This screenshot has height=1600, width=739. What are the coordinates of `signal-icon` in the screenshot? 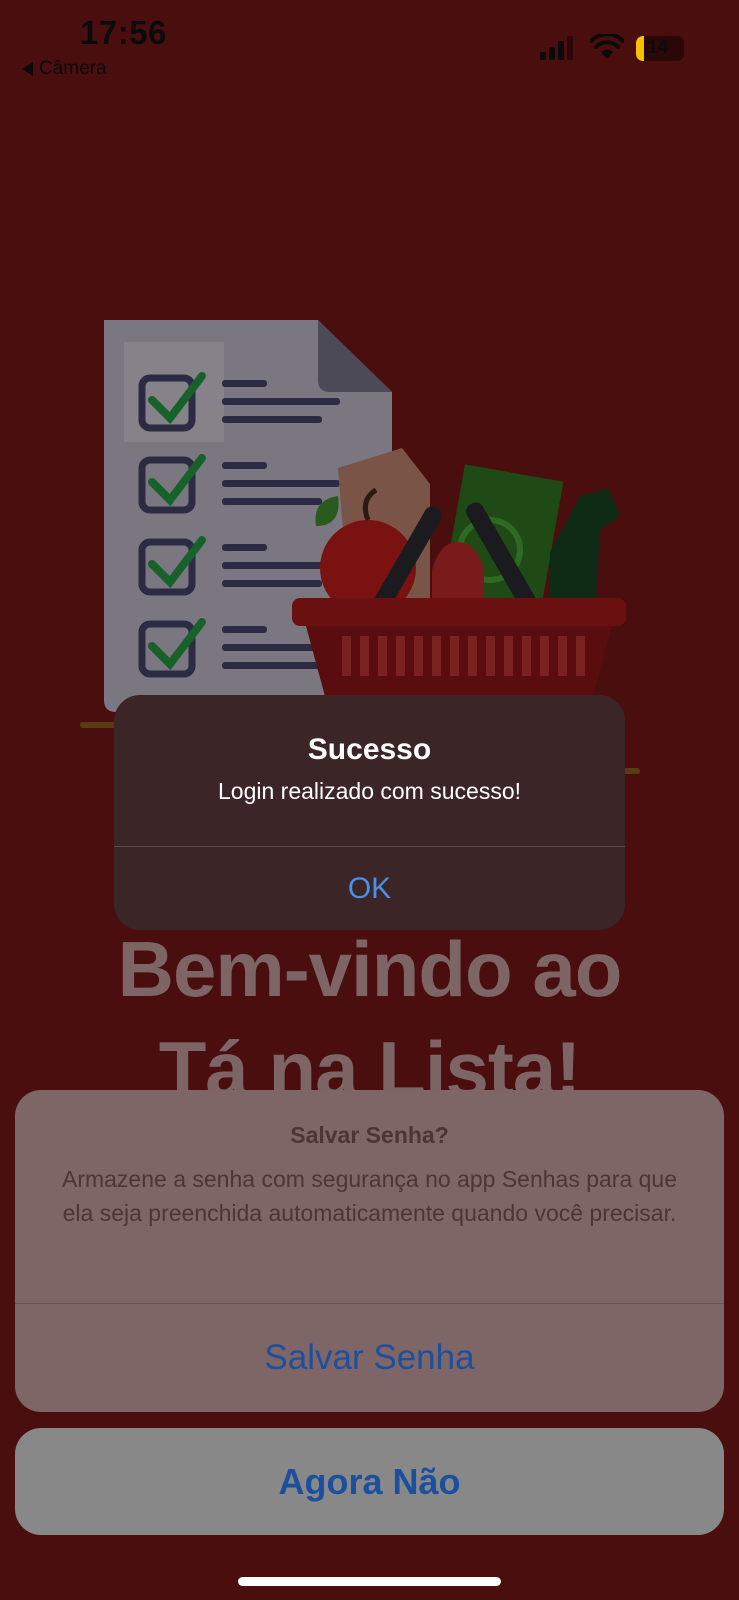 It's located at (556, 48).